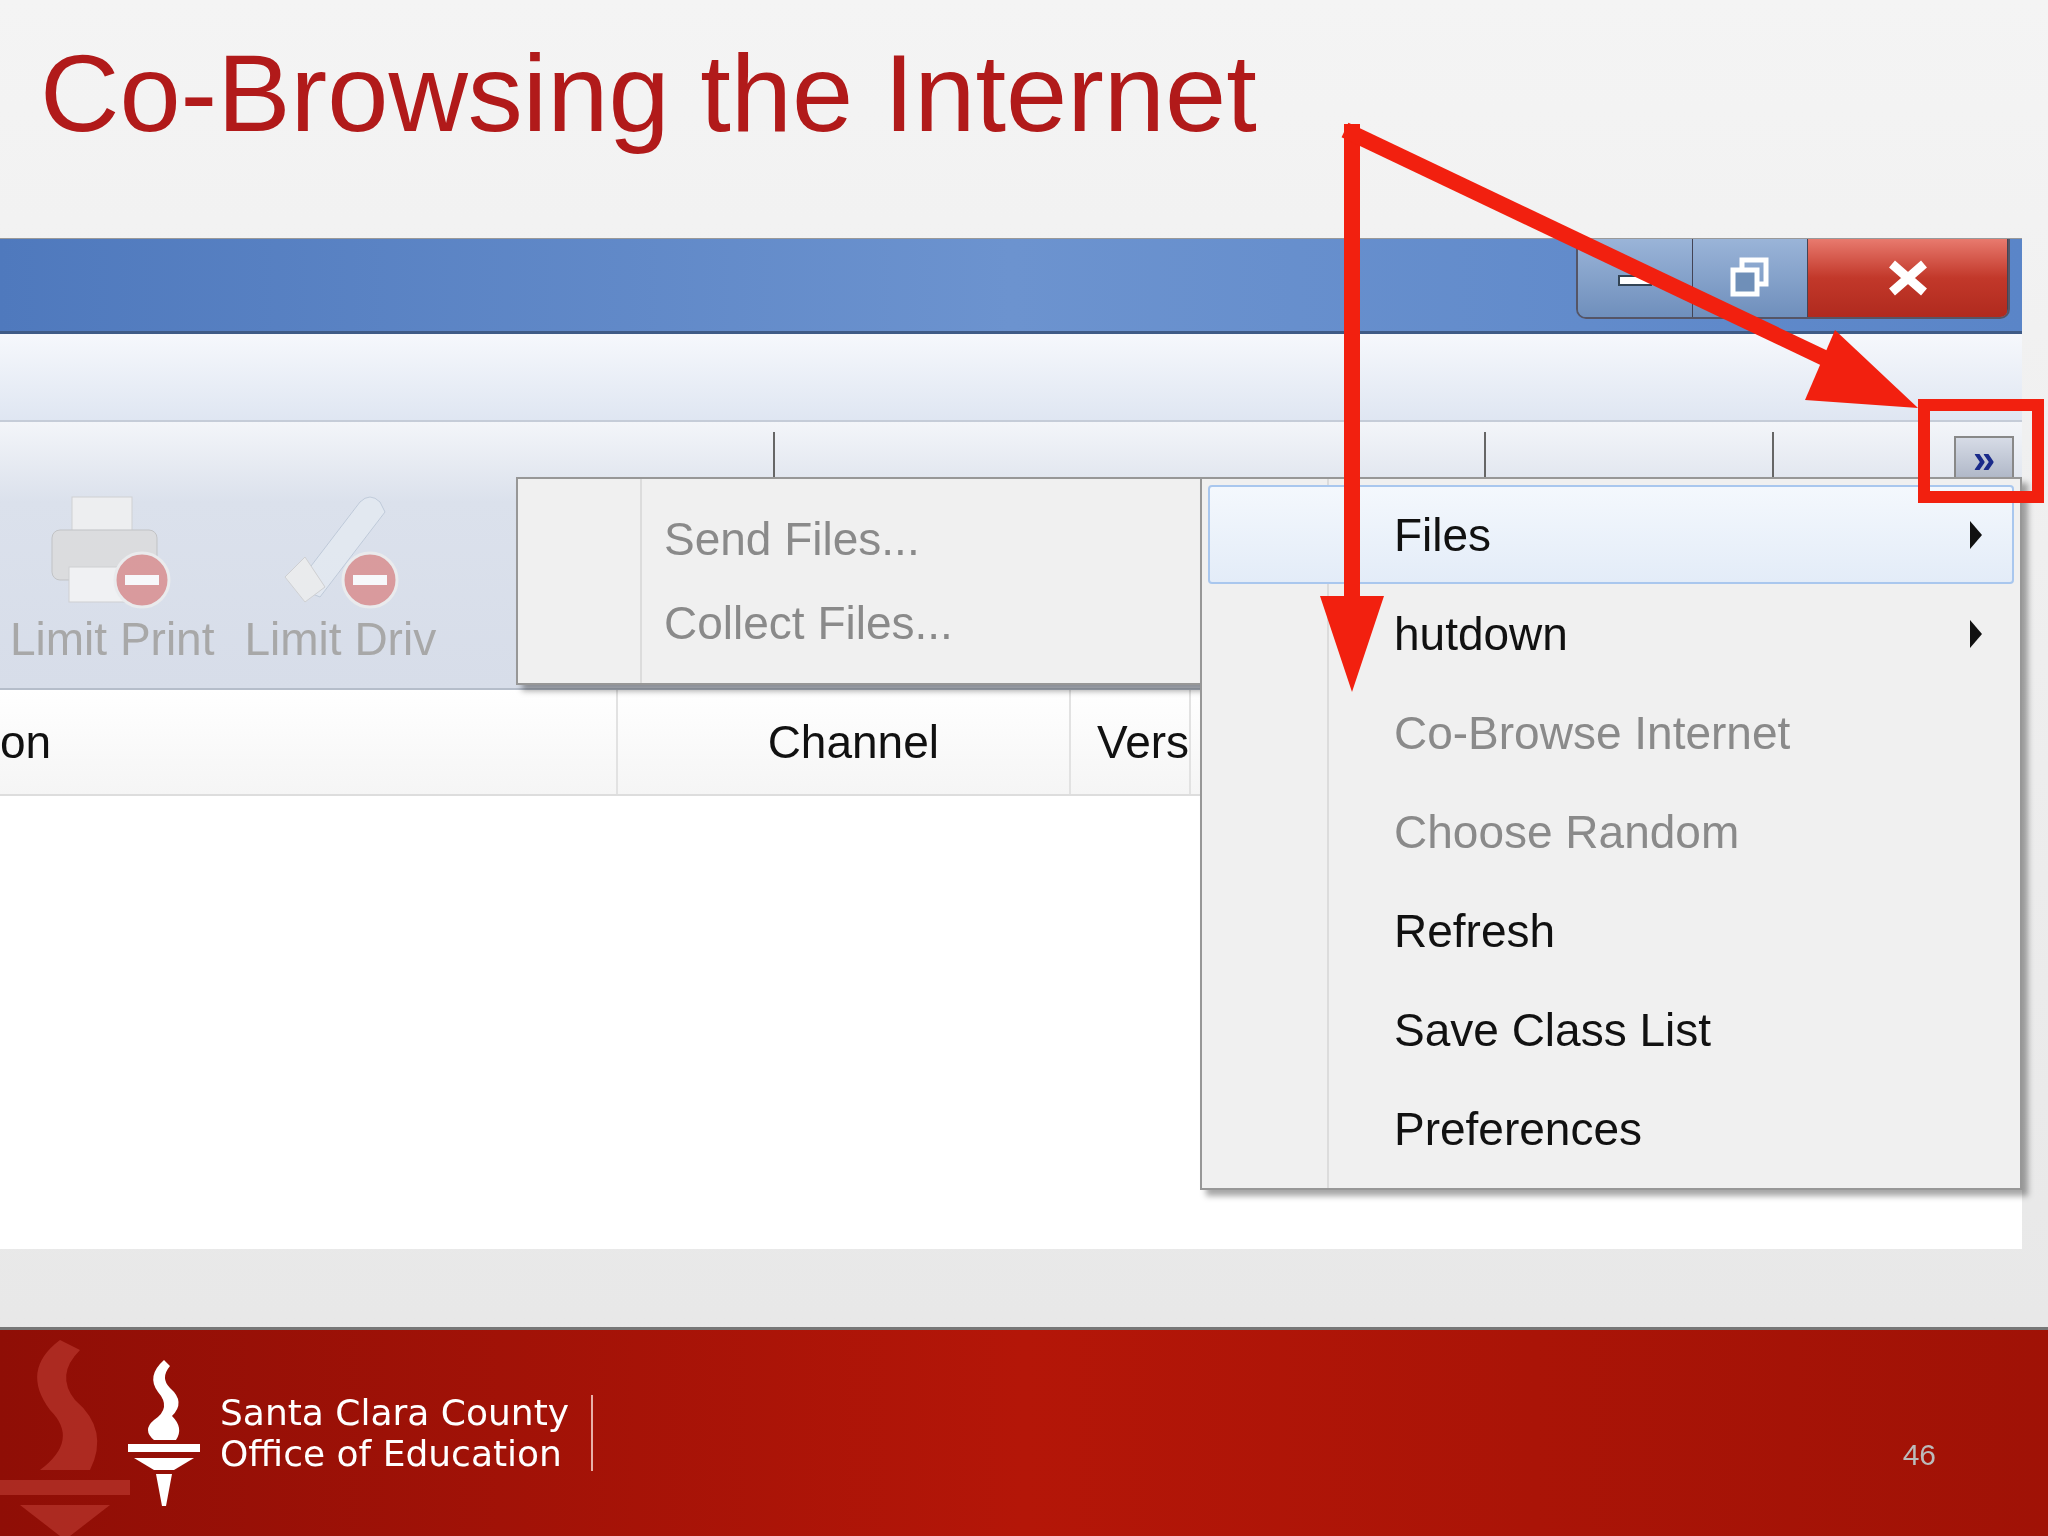  What do you see at coordinates (1611, 930) in the screenshot?
I see `menu-item: Refresh` at bounding box center [1611, 930].